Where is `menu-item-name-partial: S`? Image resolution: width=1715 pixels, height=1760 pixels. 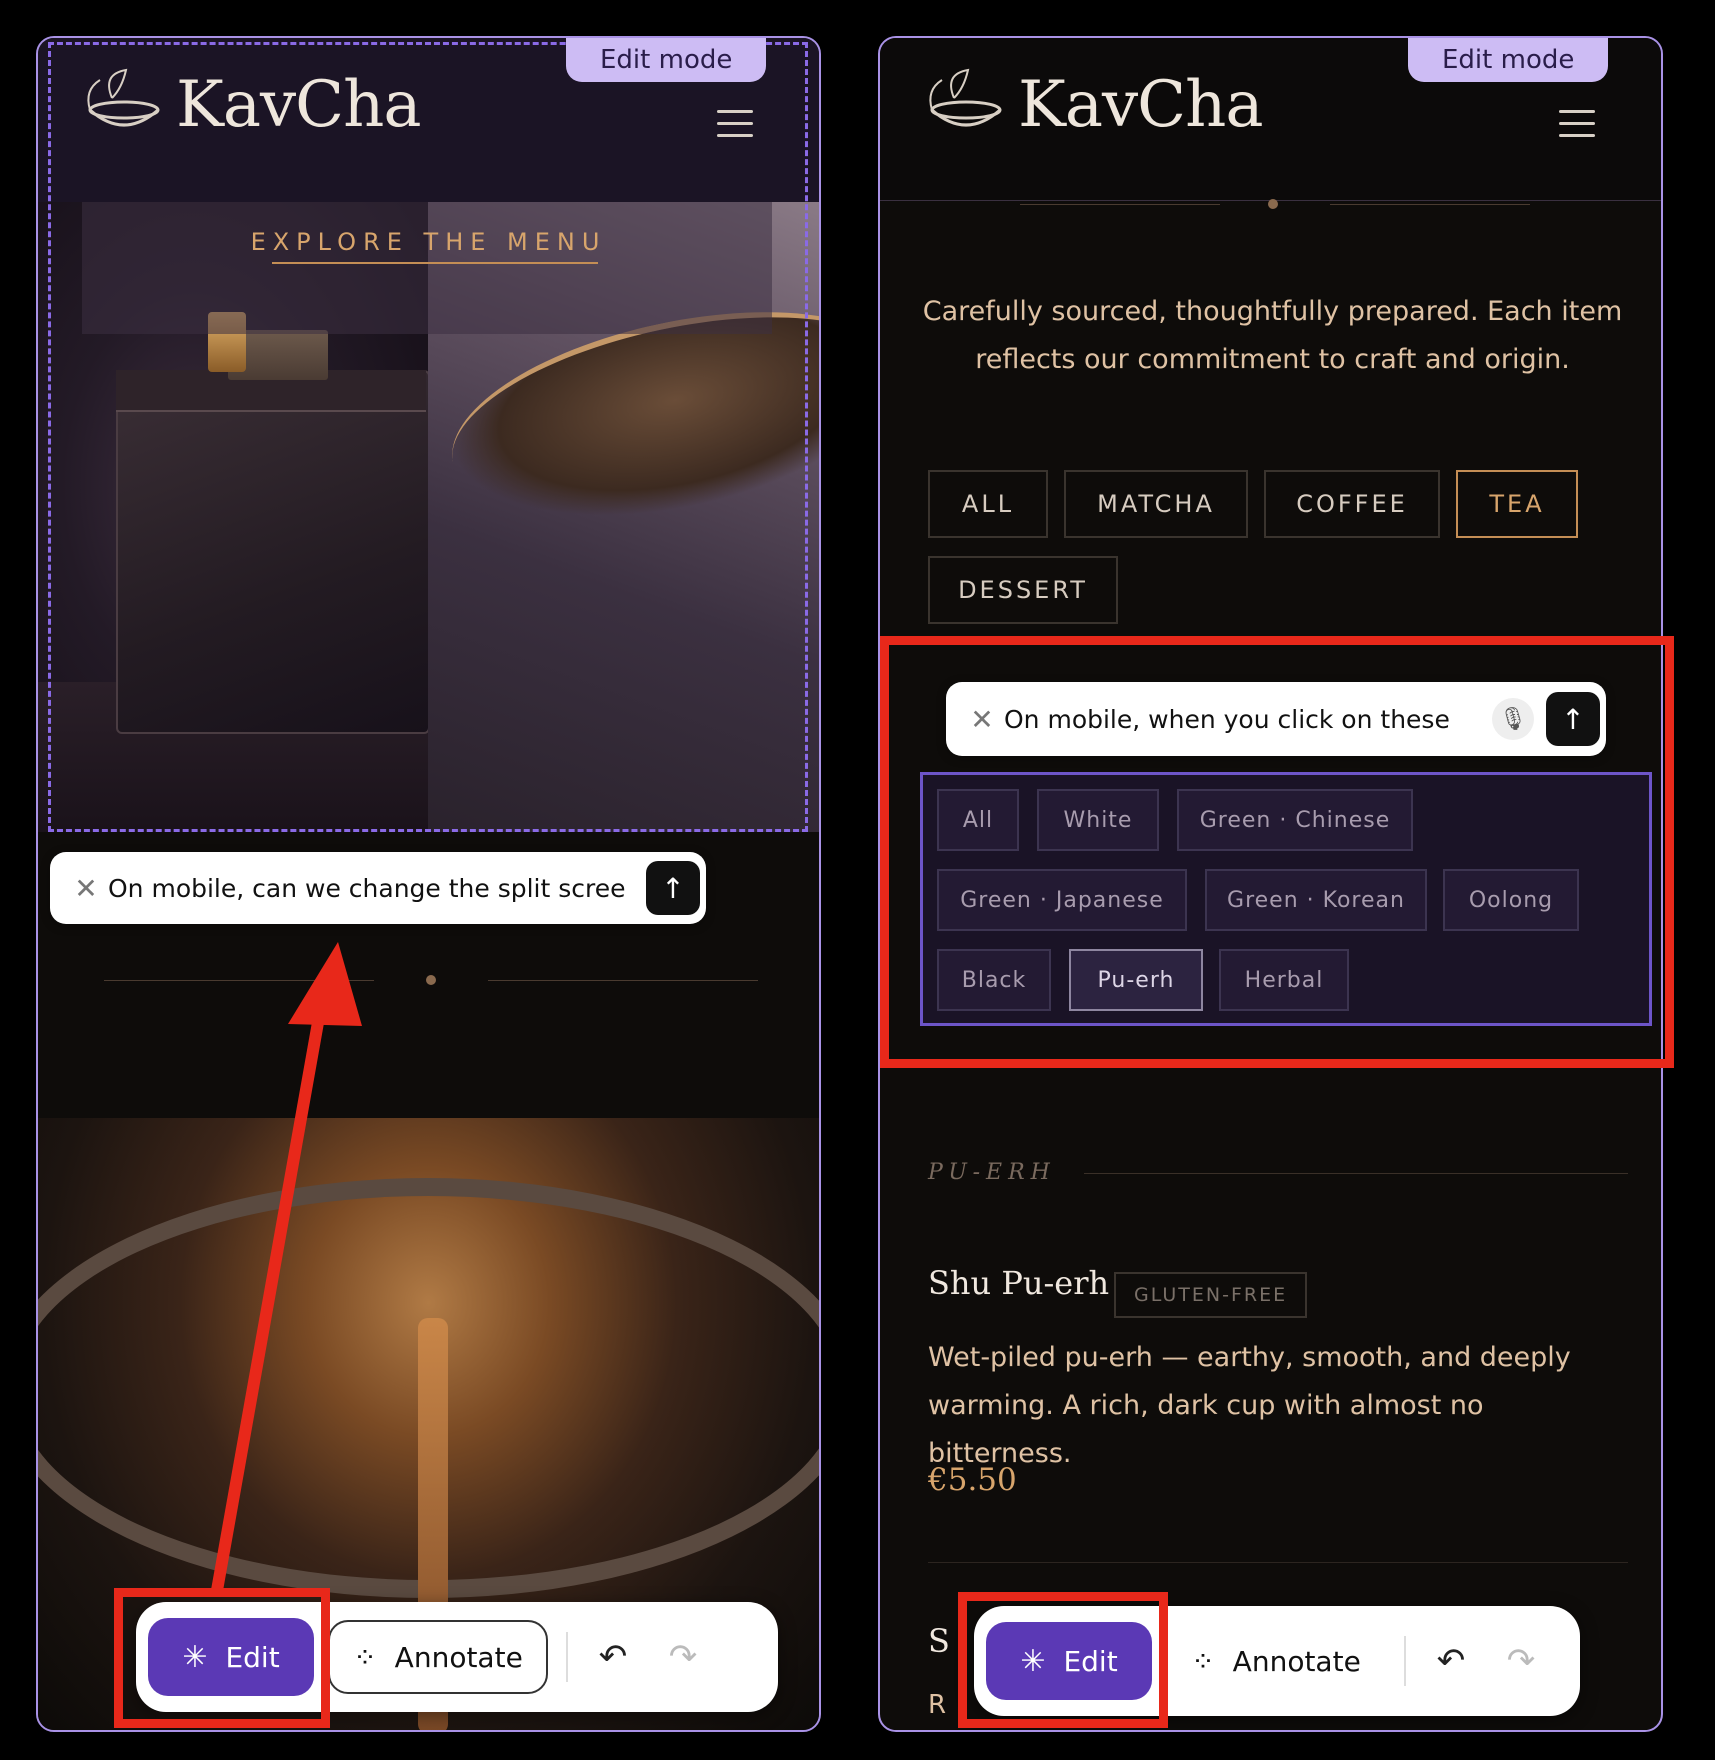
menu-item-name-partial: S is located at coordinates (939, 1641).